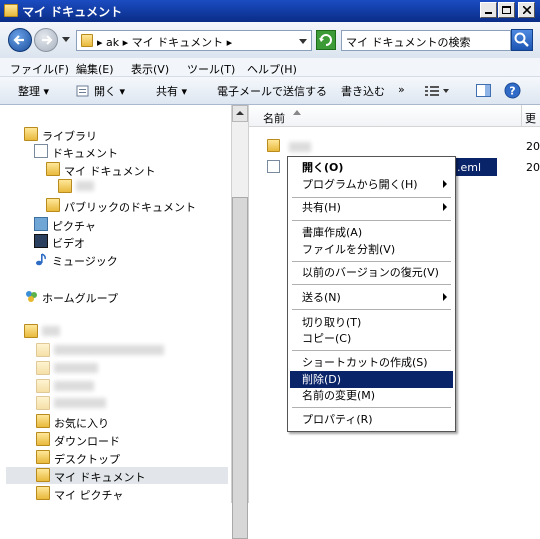  I want to click on address-bar-area: ▸ ak ▸ マイ ドキュメント ▸ マイ ドキュメントの検索, so click(270, 40).